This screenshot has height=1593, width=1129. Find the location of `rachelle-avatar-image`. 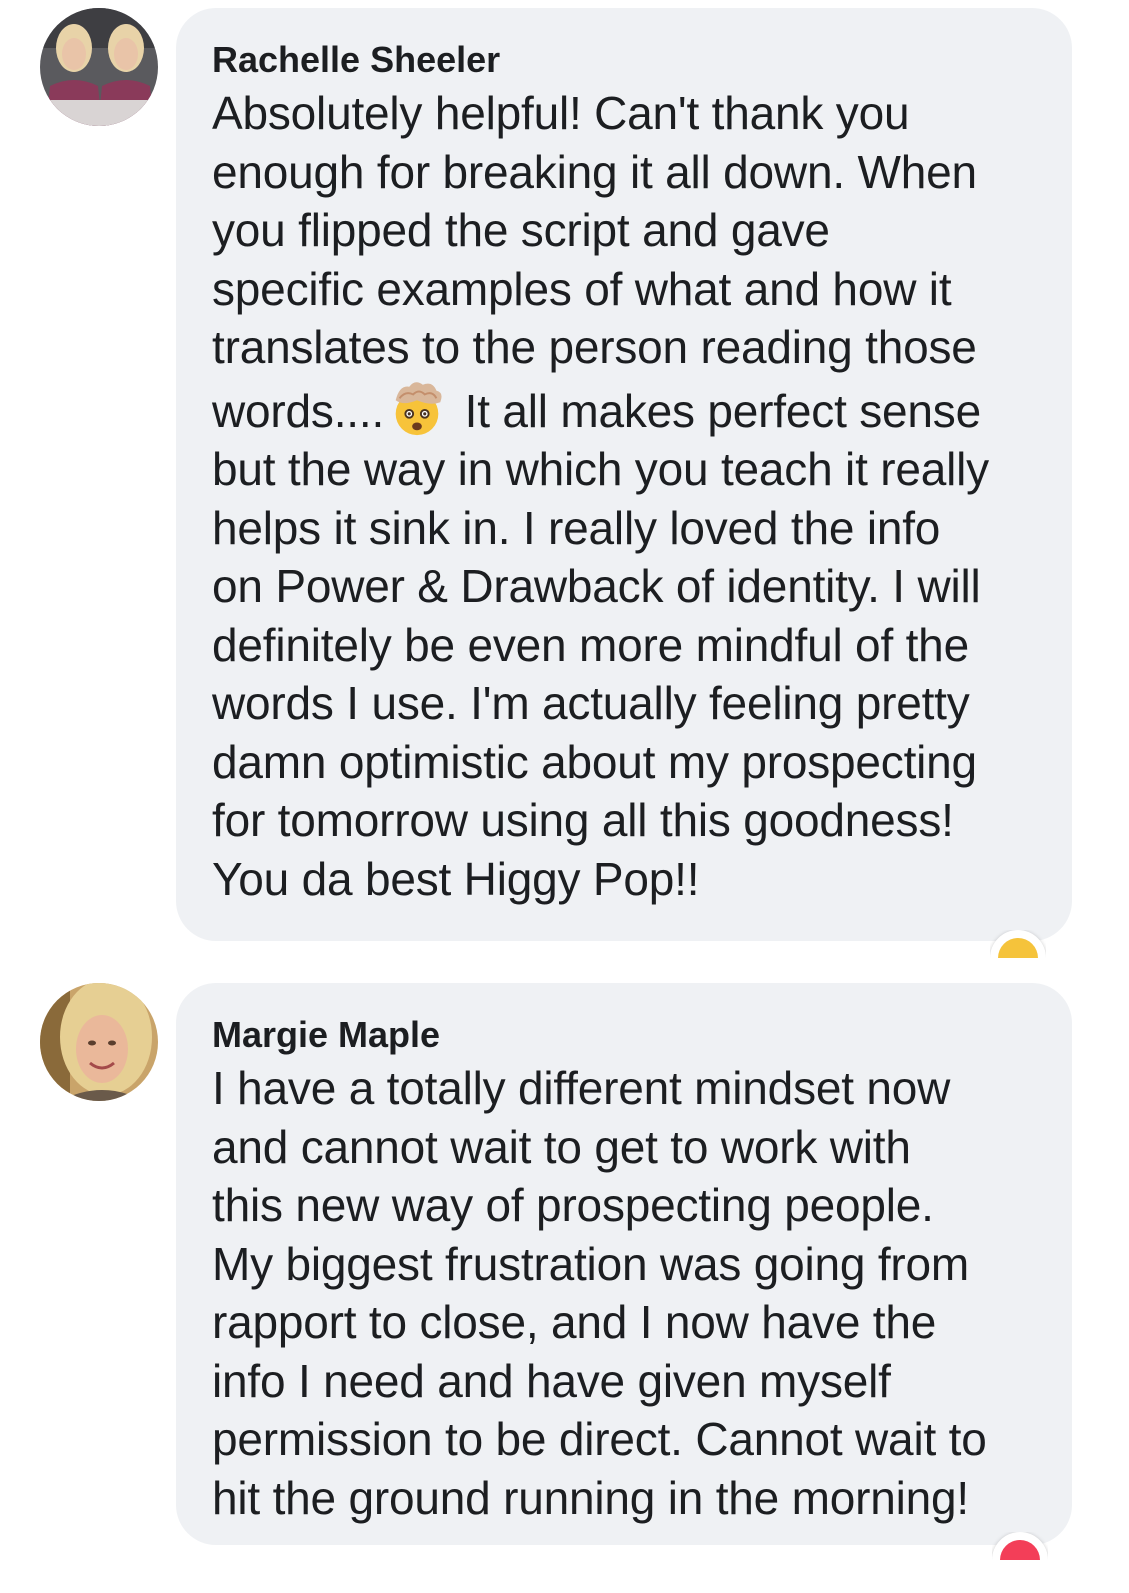

rachelle-avatar-image is located at coordinates (99, 67).